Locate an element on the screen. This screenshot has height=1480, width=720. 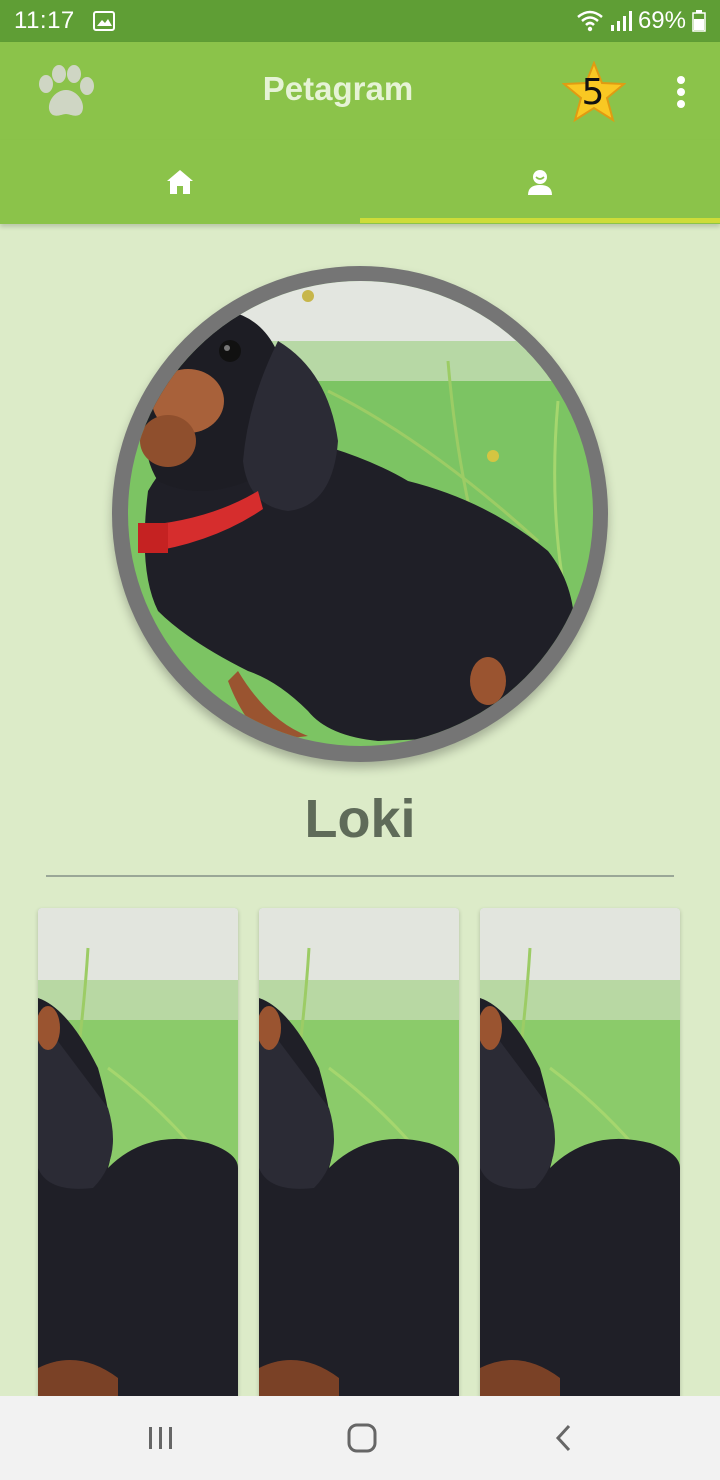
profile-icon is located at coordinates (540, 182).